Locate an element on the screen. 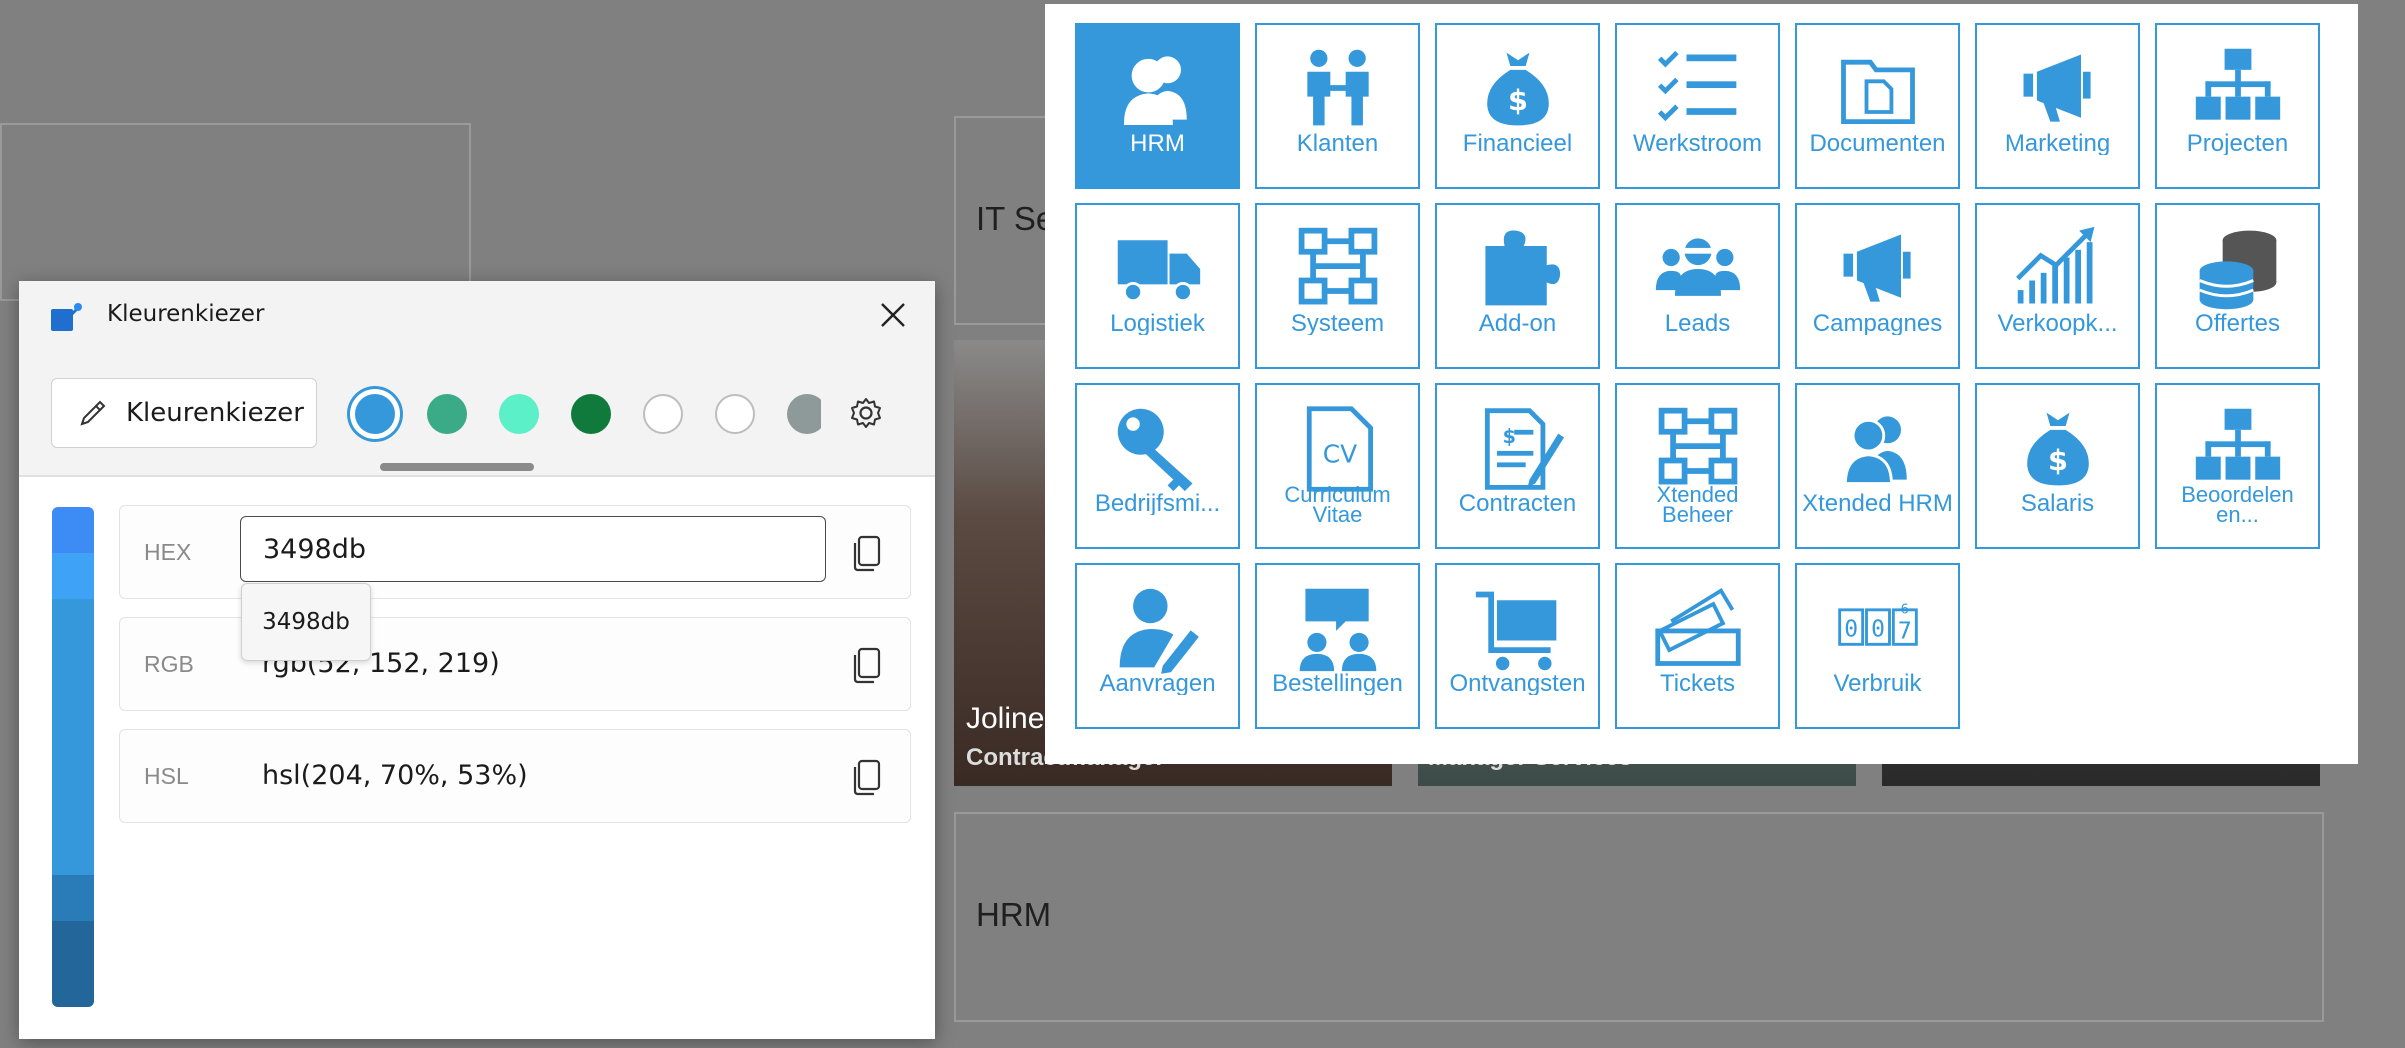 Image resolution: width=2405 pixels, height=1048 pixels. swatch-selected is located at coordinates (375, 414).